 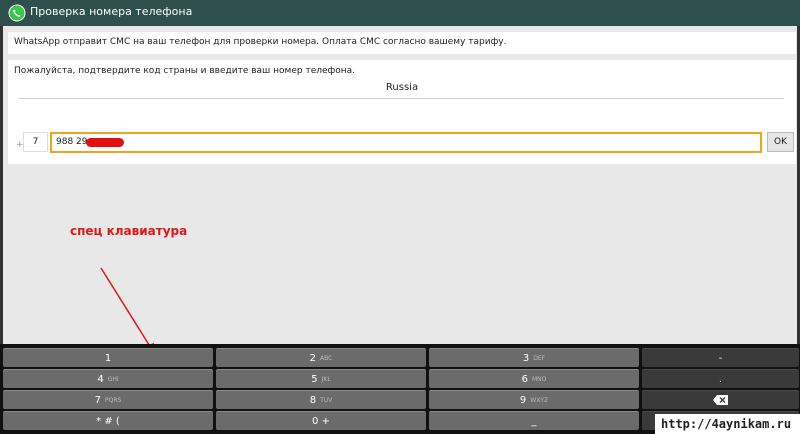 What do you see at coordinates (98, 400) in the screenshot?
I see `key-label: 7` at bounding box center [98, 400].